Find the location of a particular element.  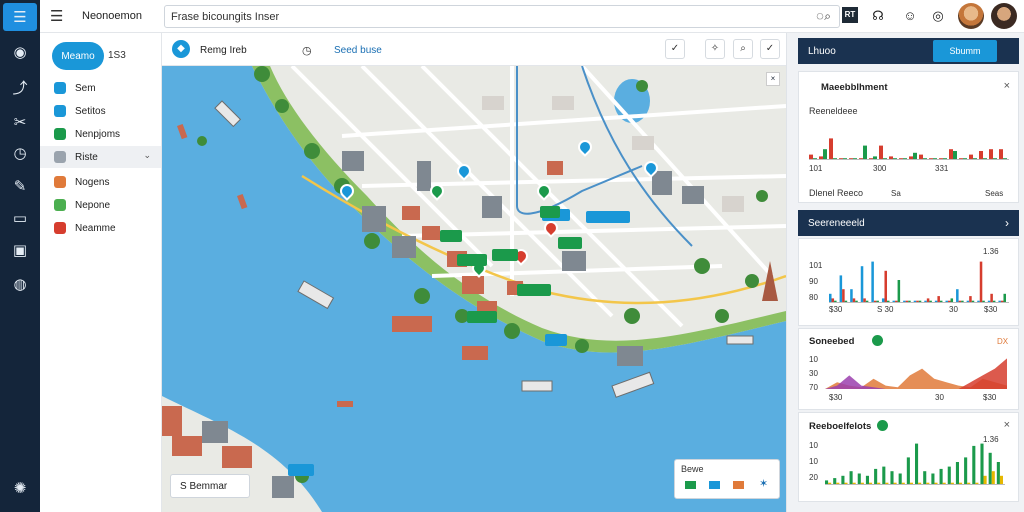

sidebar-item: Nenpjoms is located at coordinates (100, 134).